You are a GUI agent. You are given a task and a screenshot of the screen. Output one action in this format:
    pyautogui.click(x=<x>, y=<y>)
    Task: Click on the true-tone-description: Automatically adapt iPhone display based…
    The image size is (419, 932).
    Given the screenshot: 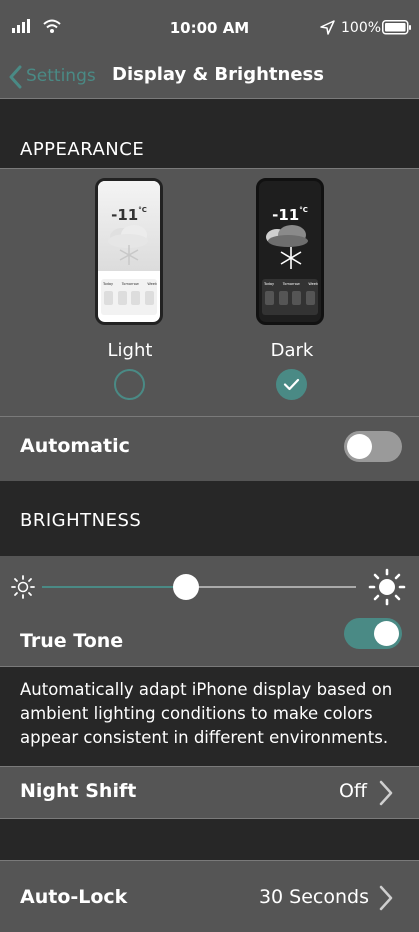 What is the action you would take?
    pyautogui.click(x=206, y=713)
    